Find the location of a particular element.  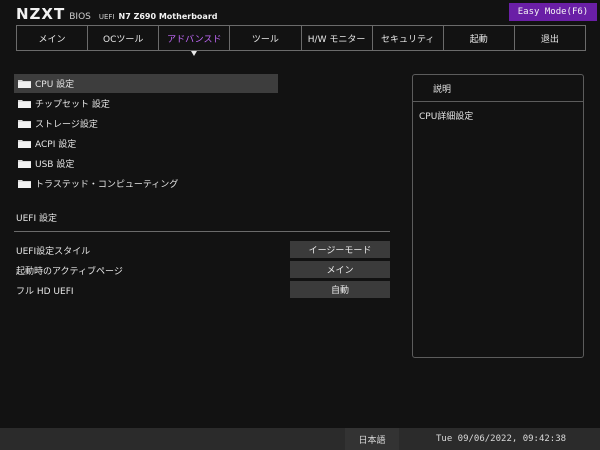

tab-oc-tools: OCツール is located at coordinates (122, 38).